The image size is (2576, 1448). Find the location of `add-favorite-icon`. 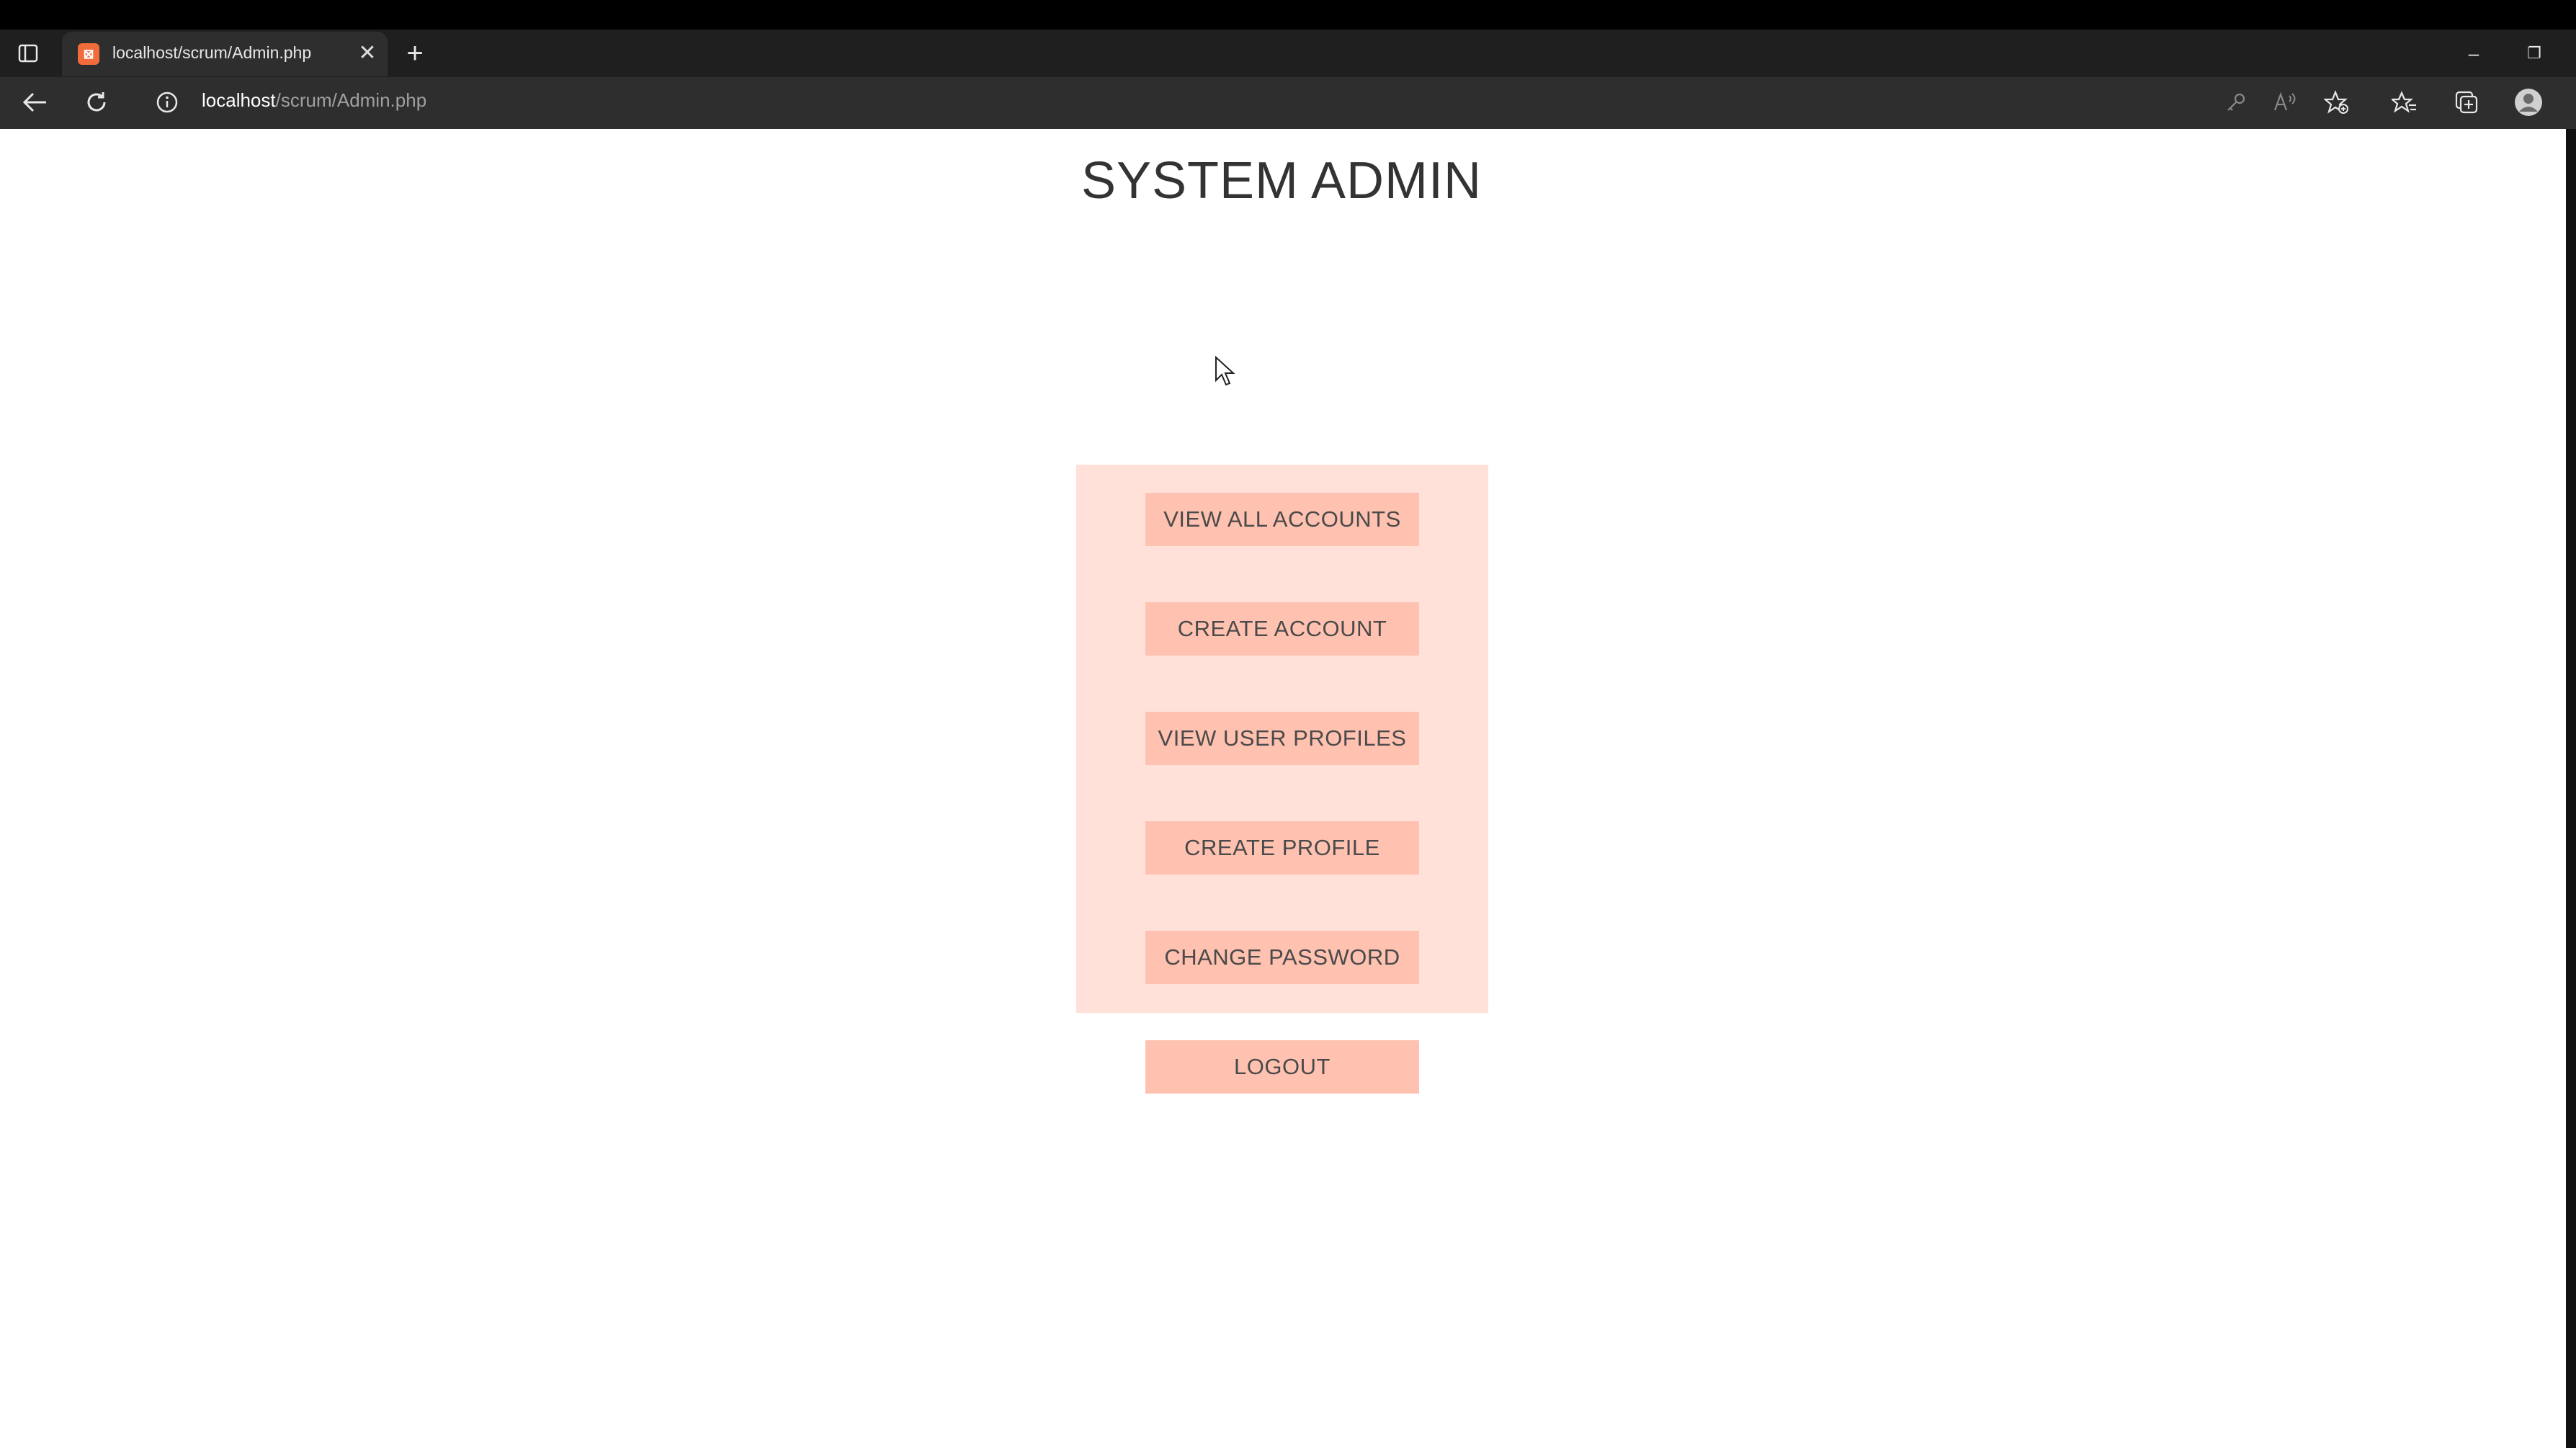

add-favorite-icon is located at coordinates (2336, 102).